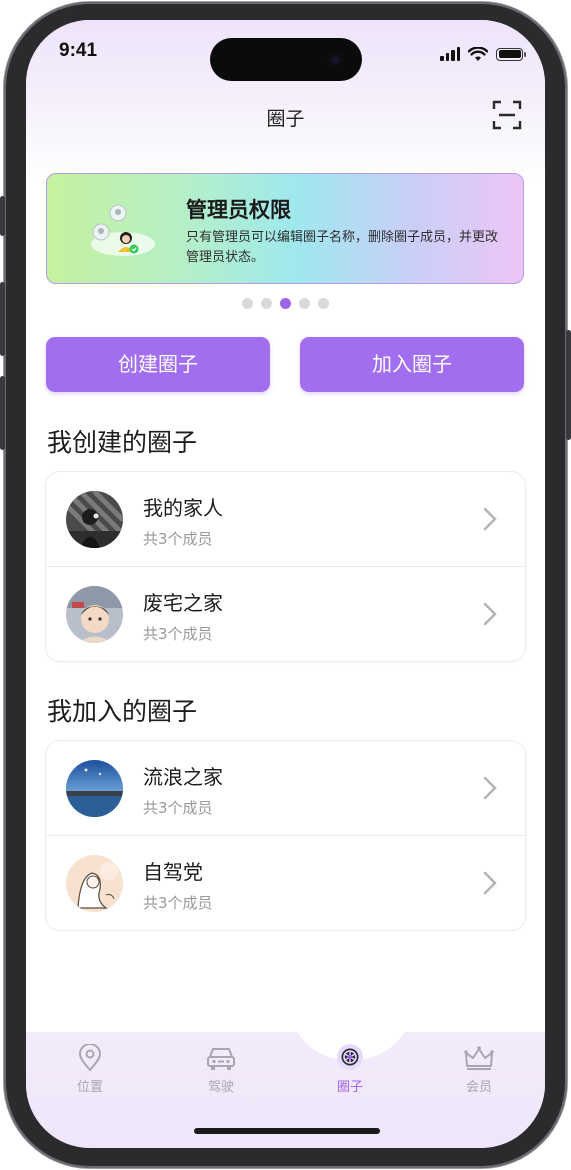 The height and width of the screenshot is (1170, 571). I want to click on admin-banner: 管理员权限 只有管理员可以编辑圈子名称，删除圈子成员，并更改管理员状态。, so click(285, 228).